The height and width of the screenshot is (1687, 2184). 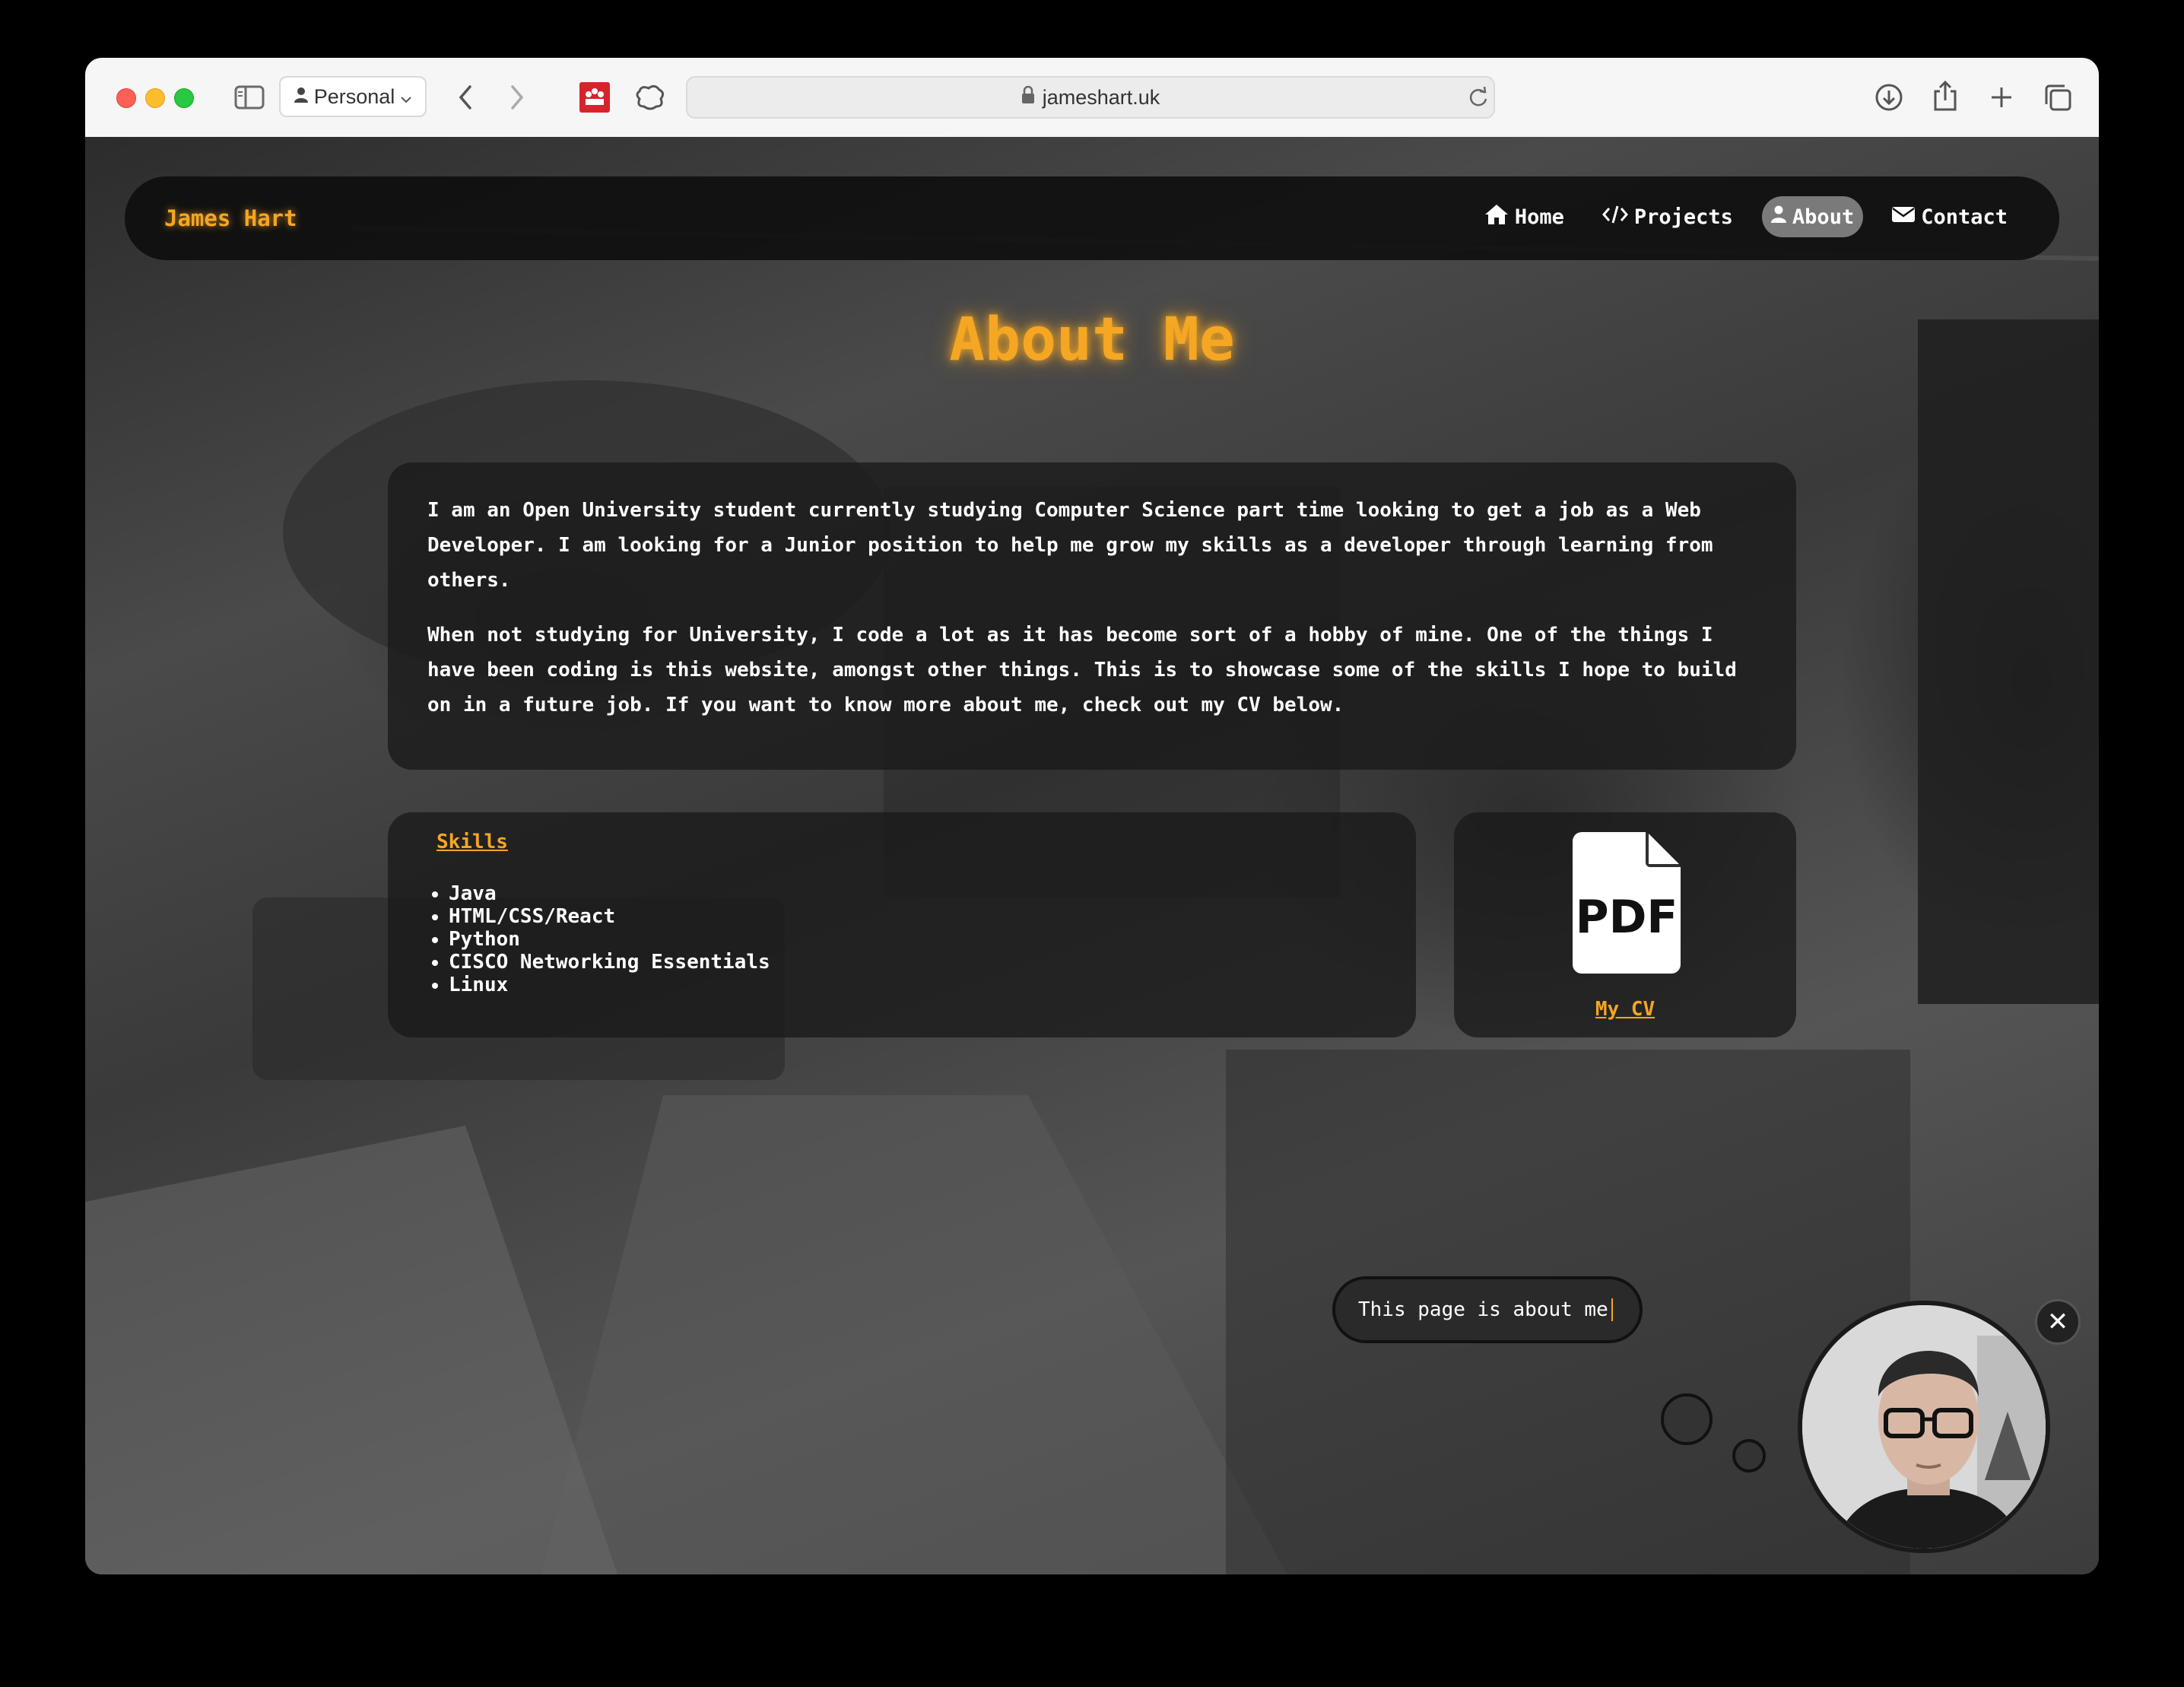 What do you see at coordinates (609, 893) in the screenshot?
I see `skill-item: Java` at bounding box center [609, 893].